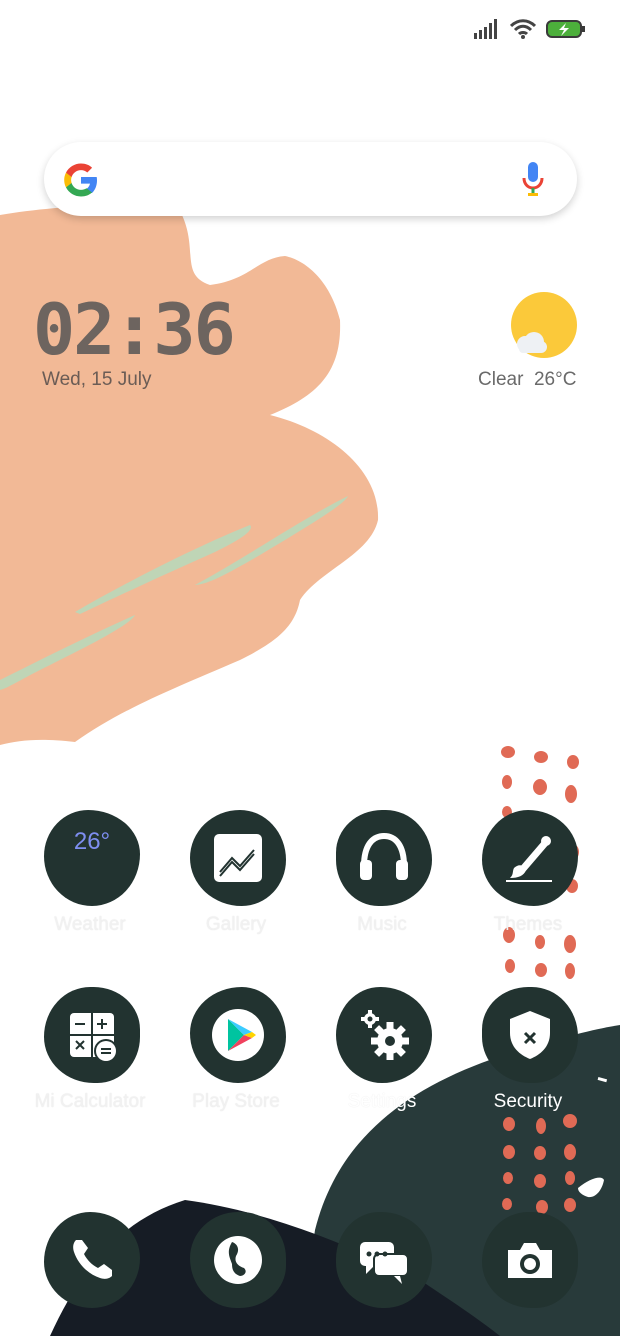  Describe the element at coordinates (92, 858) in the screenshot. I see `icon-background` at that location.